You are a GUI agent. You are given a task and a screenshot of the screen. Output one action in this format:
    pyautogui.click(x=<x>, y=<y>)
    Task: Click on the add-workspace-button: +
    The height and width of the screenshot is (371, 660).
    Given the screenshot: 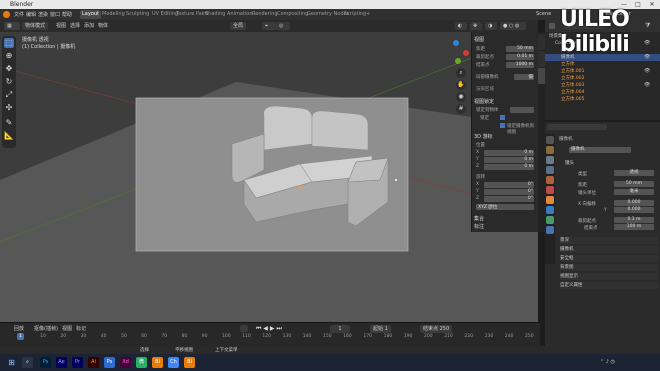 What is the action you would take?
    pyautogui.click(x=368, y=14)
    